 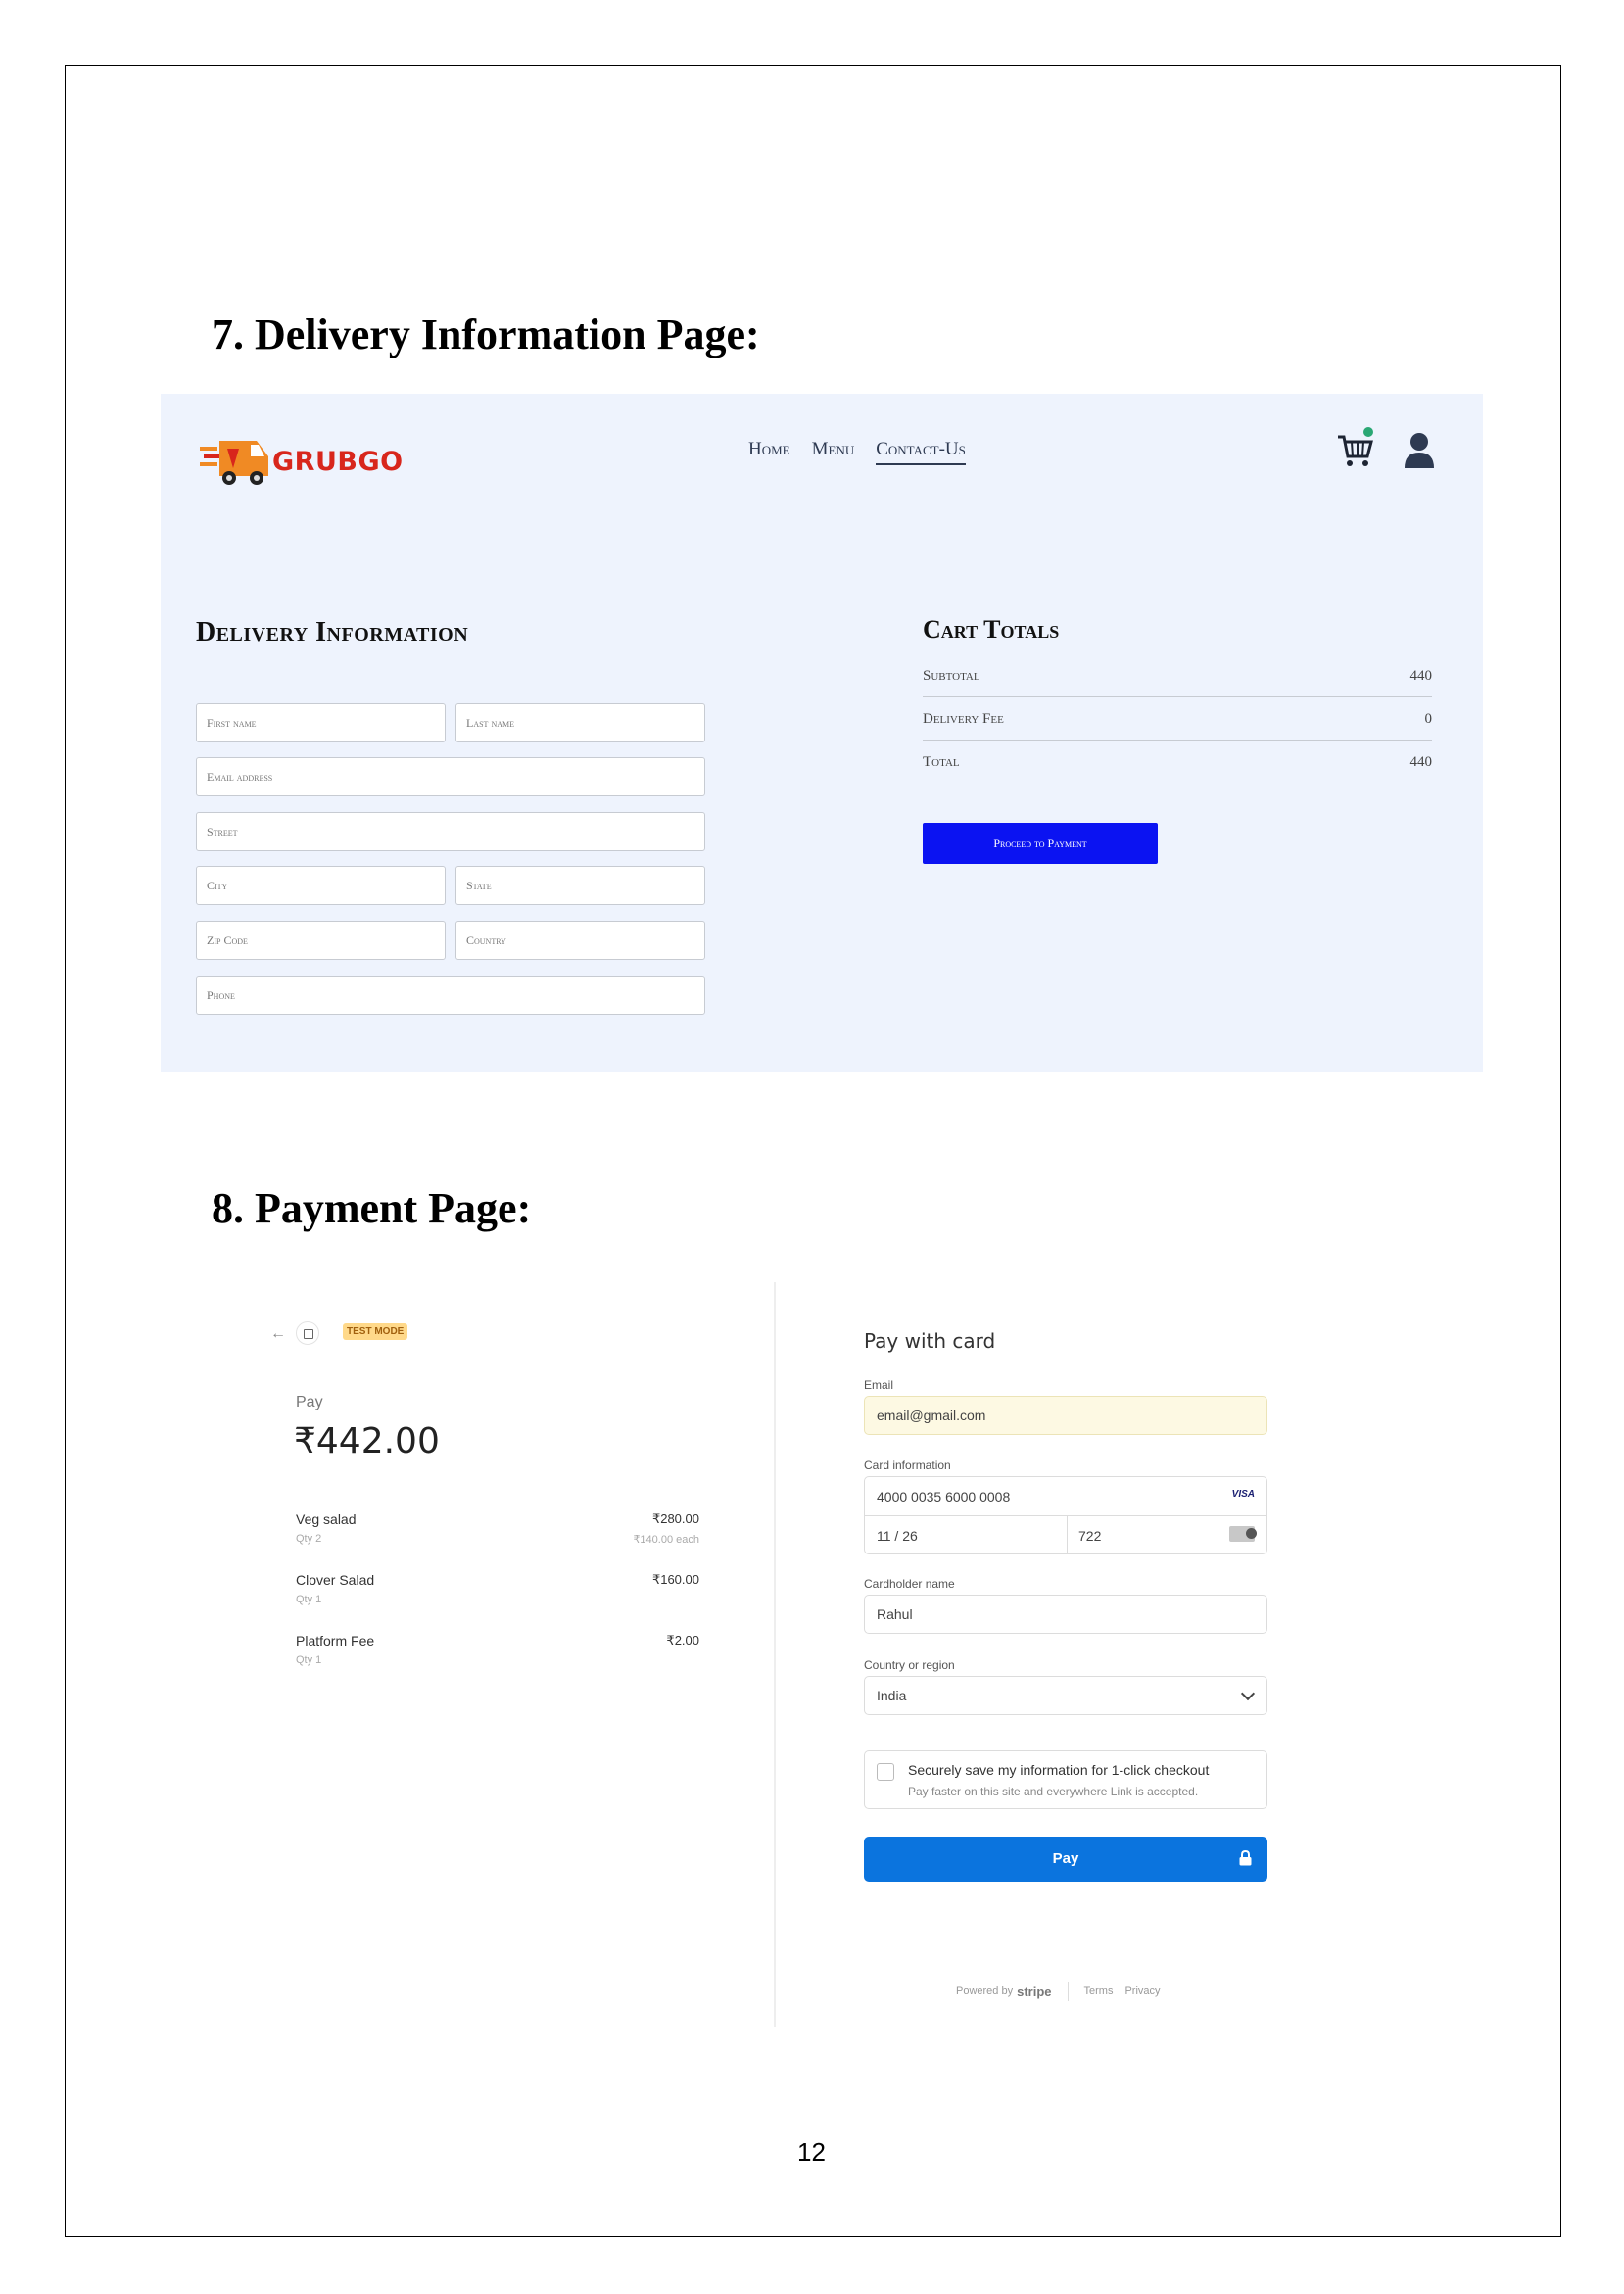 I want to click on delivery-info-title: Delivery Information, so click(x=333, y=632).